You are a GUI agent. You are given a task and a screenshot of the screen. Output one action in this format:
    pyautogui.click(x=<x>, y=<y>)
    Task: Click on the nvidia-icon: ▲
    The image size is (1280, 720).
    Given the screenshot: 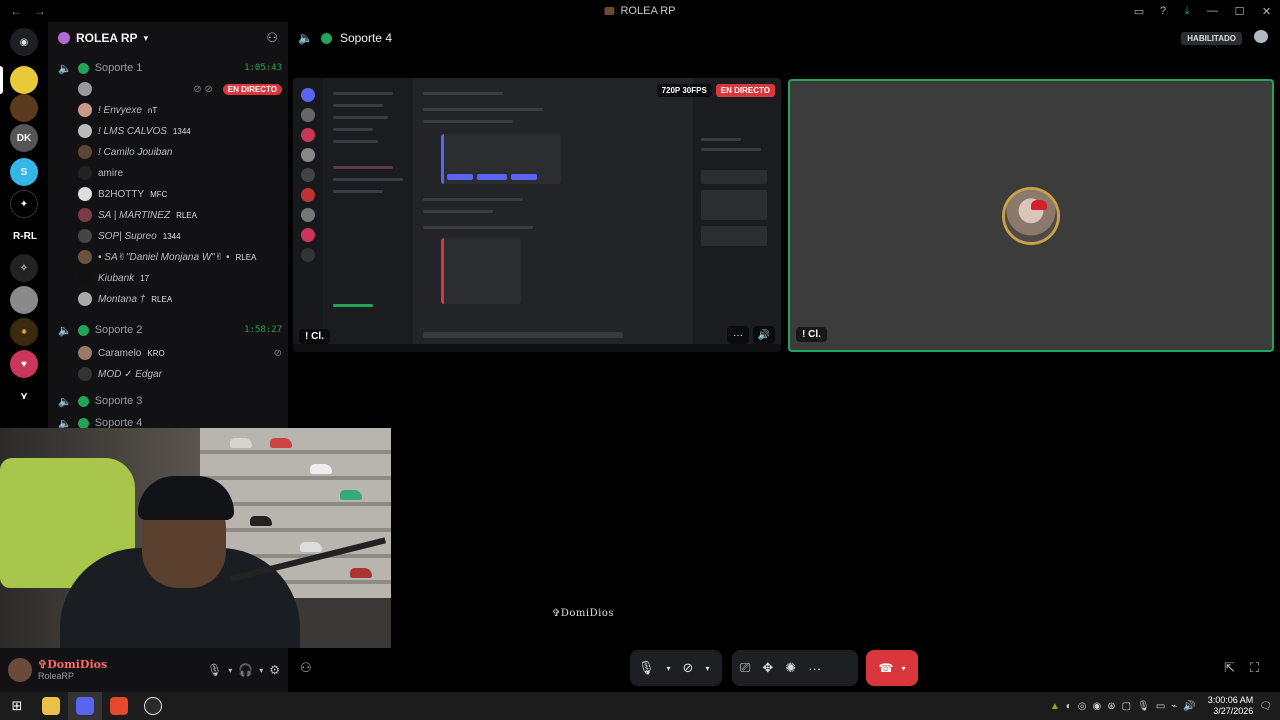 What is the action you would take?
    pyautogui.click(x=1055, y=706)
    